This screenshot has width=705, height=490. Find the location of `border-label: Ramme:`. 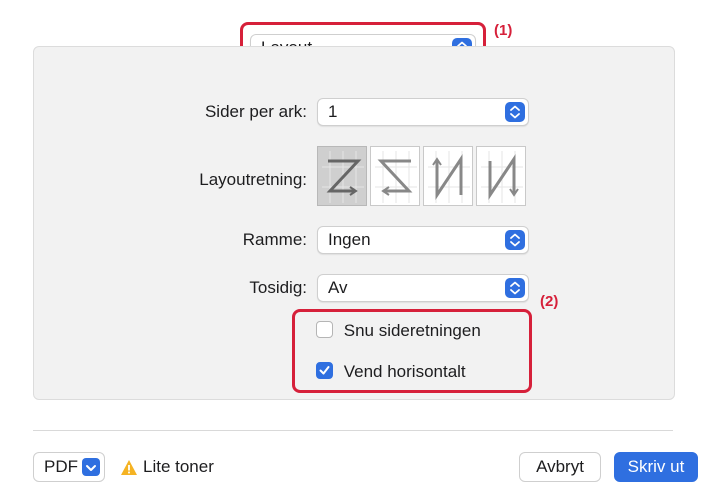

border-label: Ramme: is located at coordinates (274, 239).